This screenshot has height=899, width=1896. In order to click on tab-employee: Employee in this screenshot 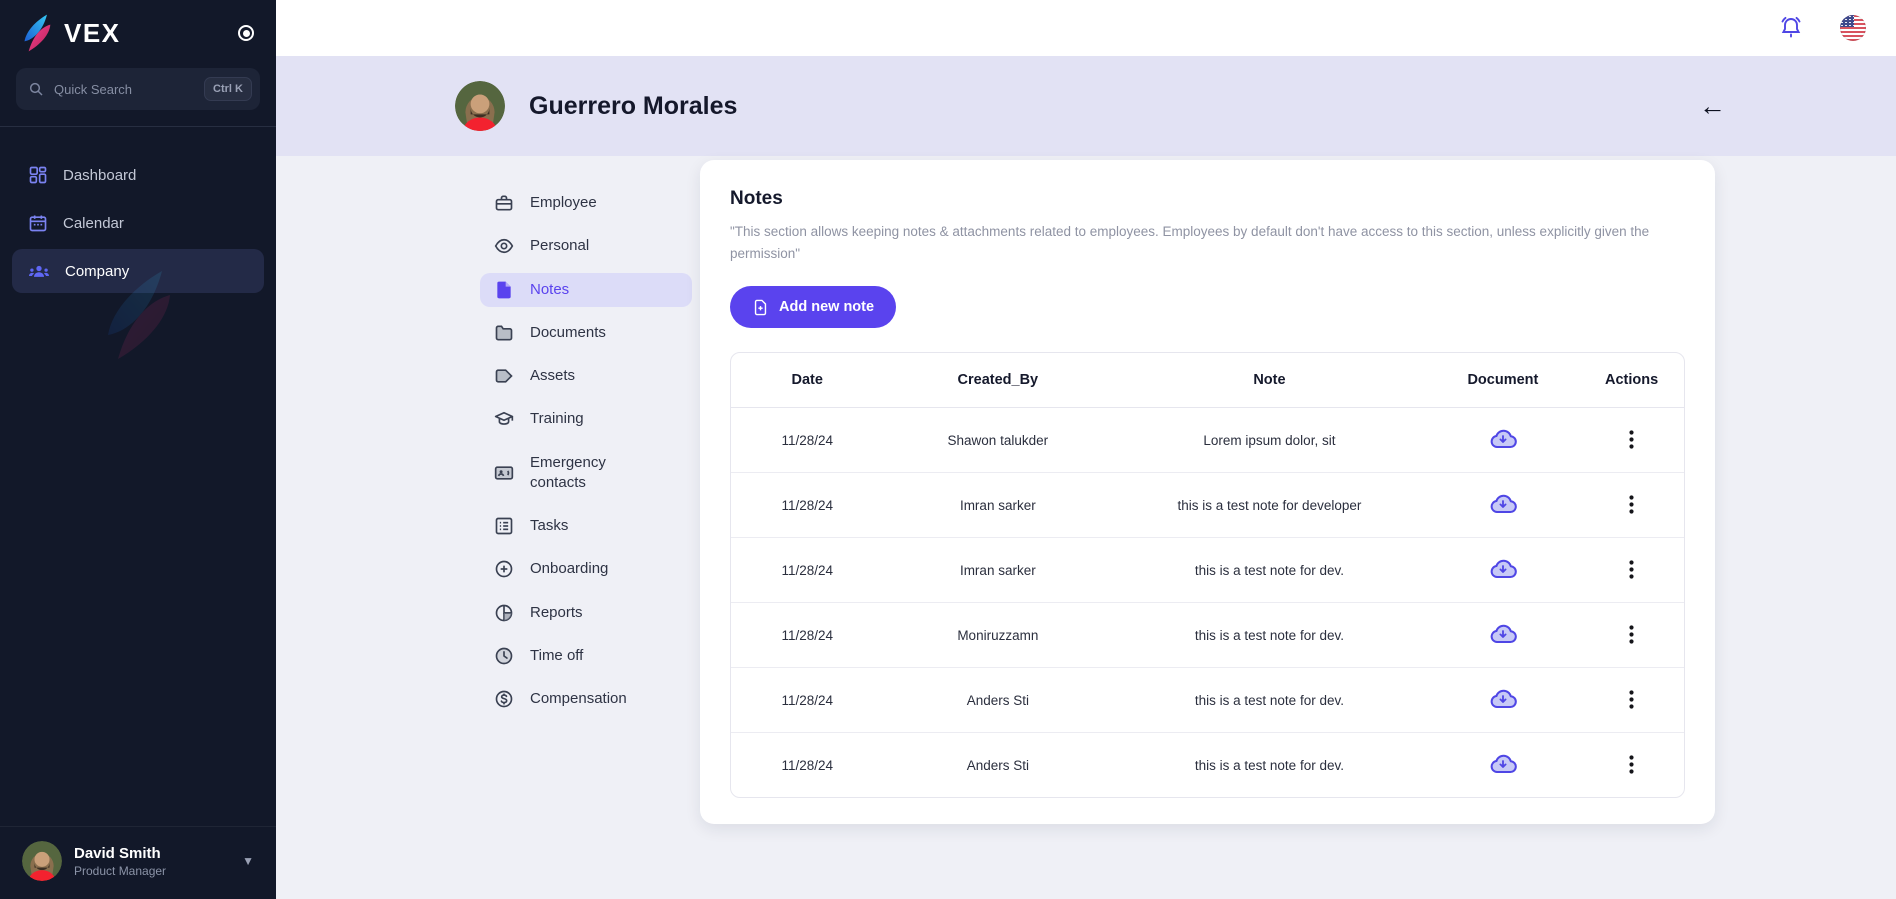, I will do `click(586, 203)`.